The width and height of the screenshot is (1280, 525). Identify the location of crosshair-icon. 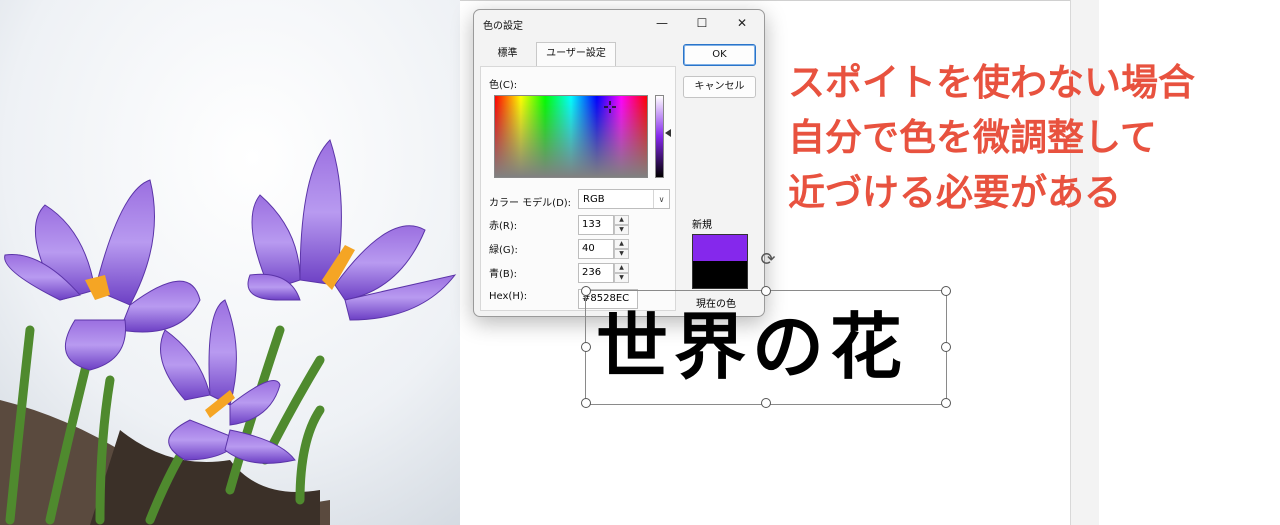
(610, 107).